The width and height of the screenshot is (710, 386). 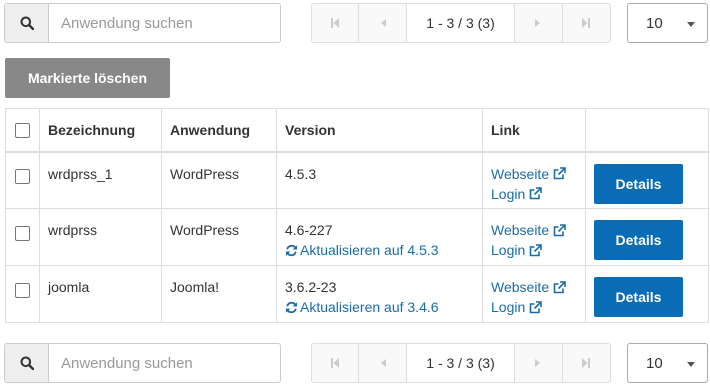 I want to click on row-version: 4.5.3, so click(x=301, y=173).